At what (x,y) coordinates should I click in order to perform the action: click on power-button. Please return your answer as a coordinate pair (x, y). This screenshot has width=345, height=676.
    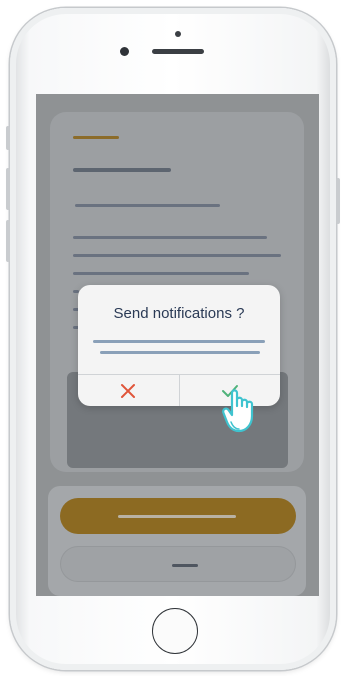
    Looking at the image, I should click on (338, 201).